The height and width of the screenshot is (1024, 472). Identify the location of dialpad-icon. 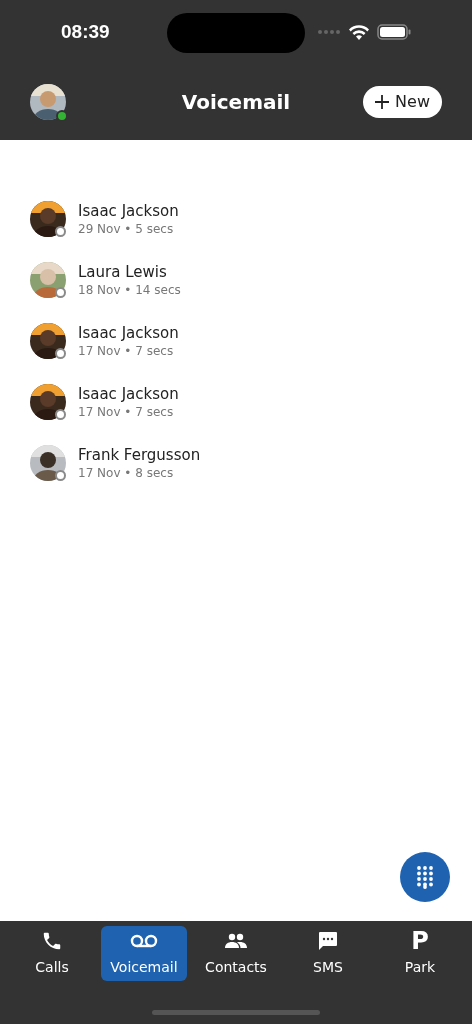
(425, 877).